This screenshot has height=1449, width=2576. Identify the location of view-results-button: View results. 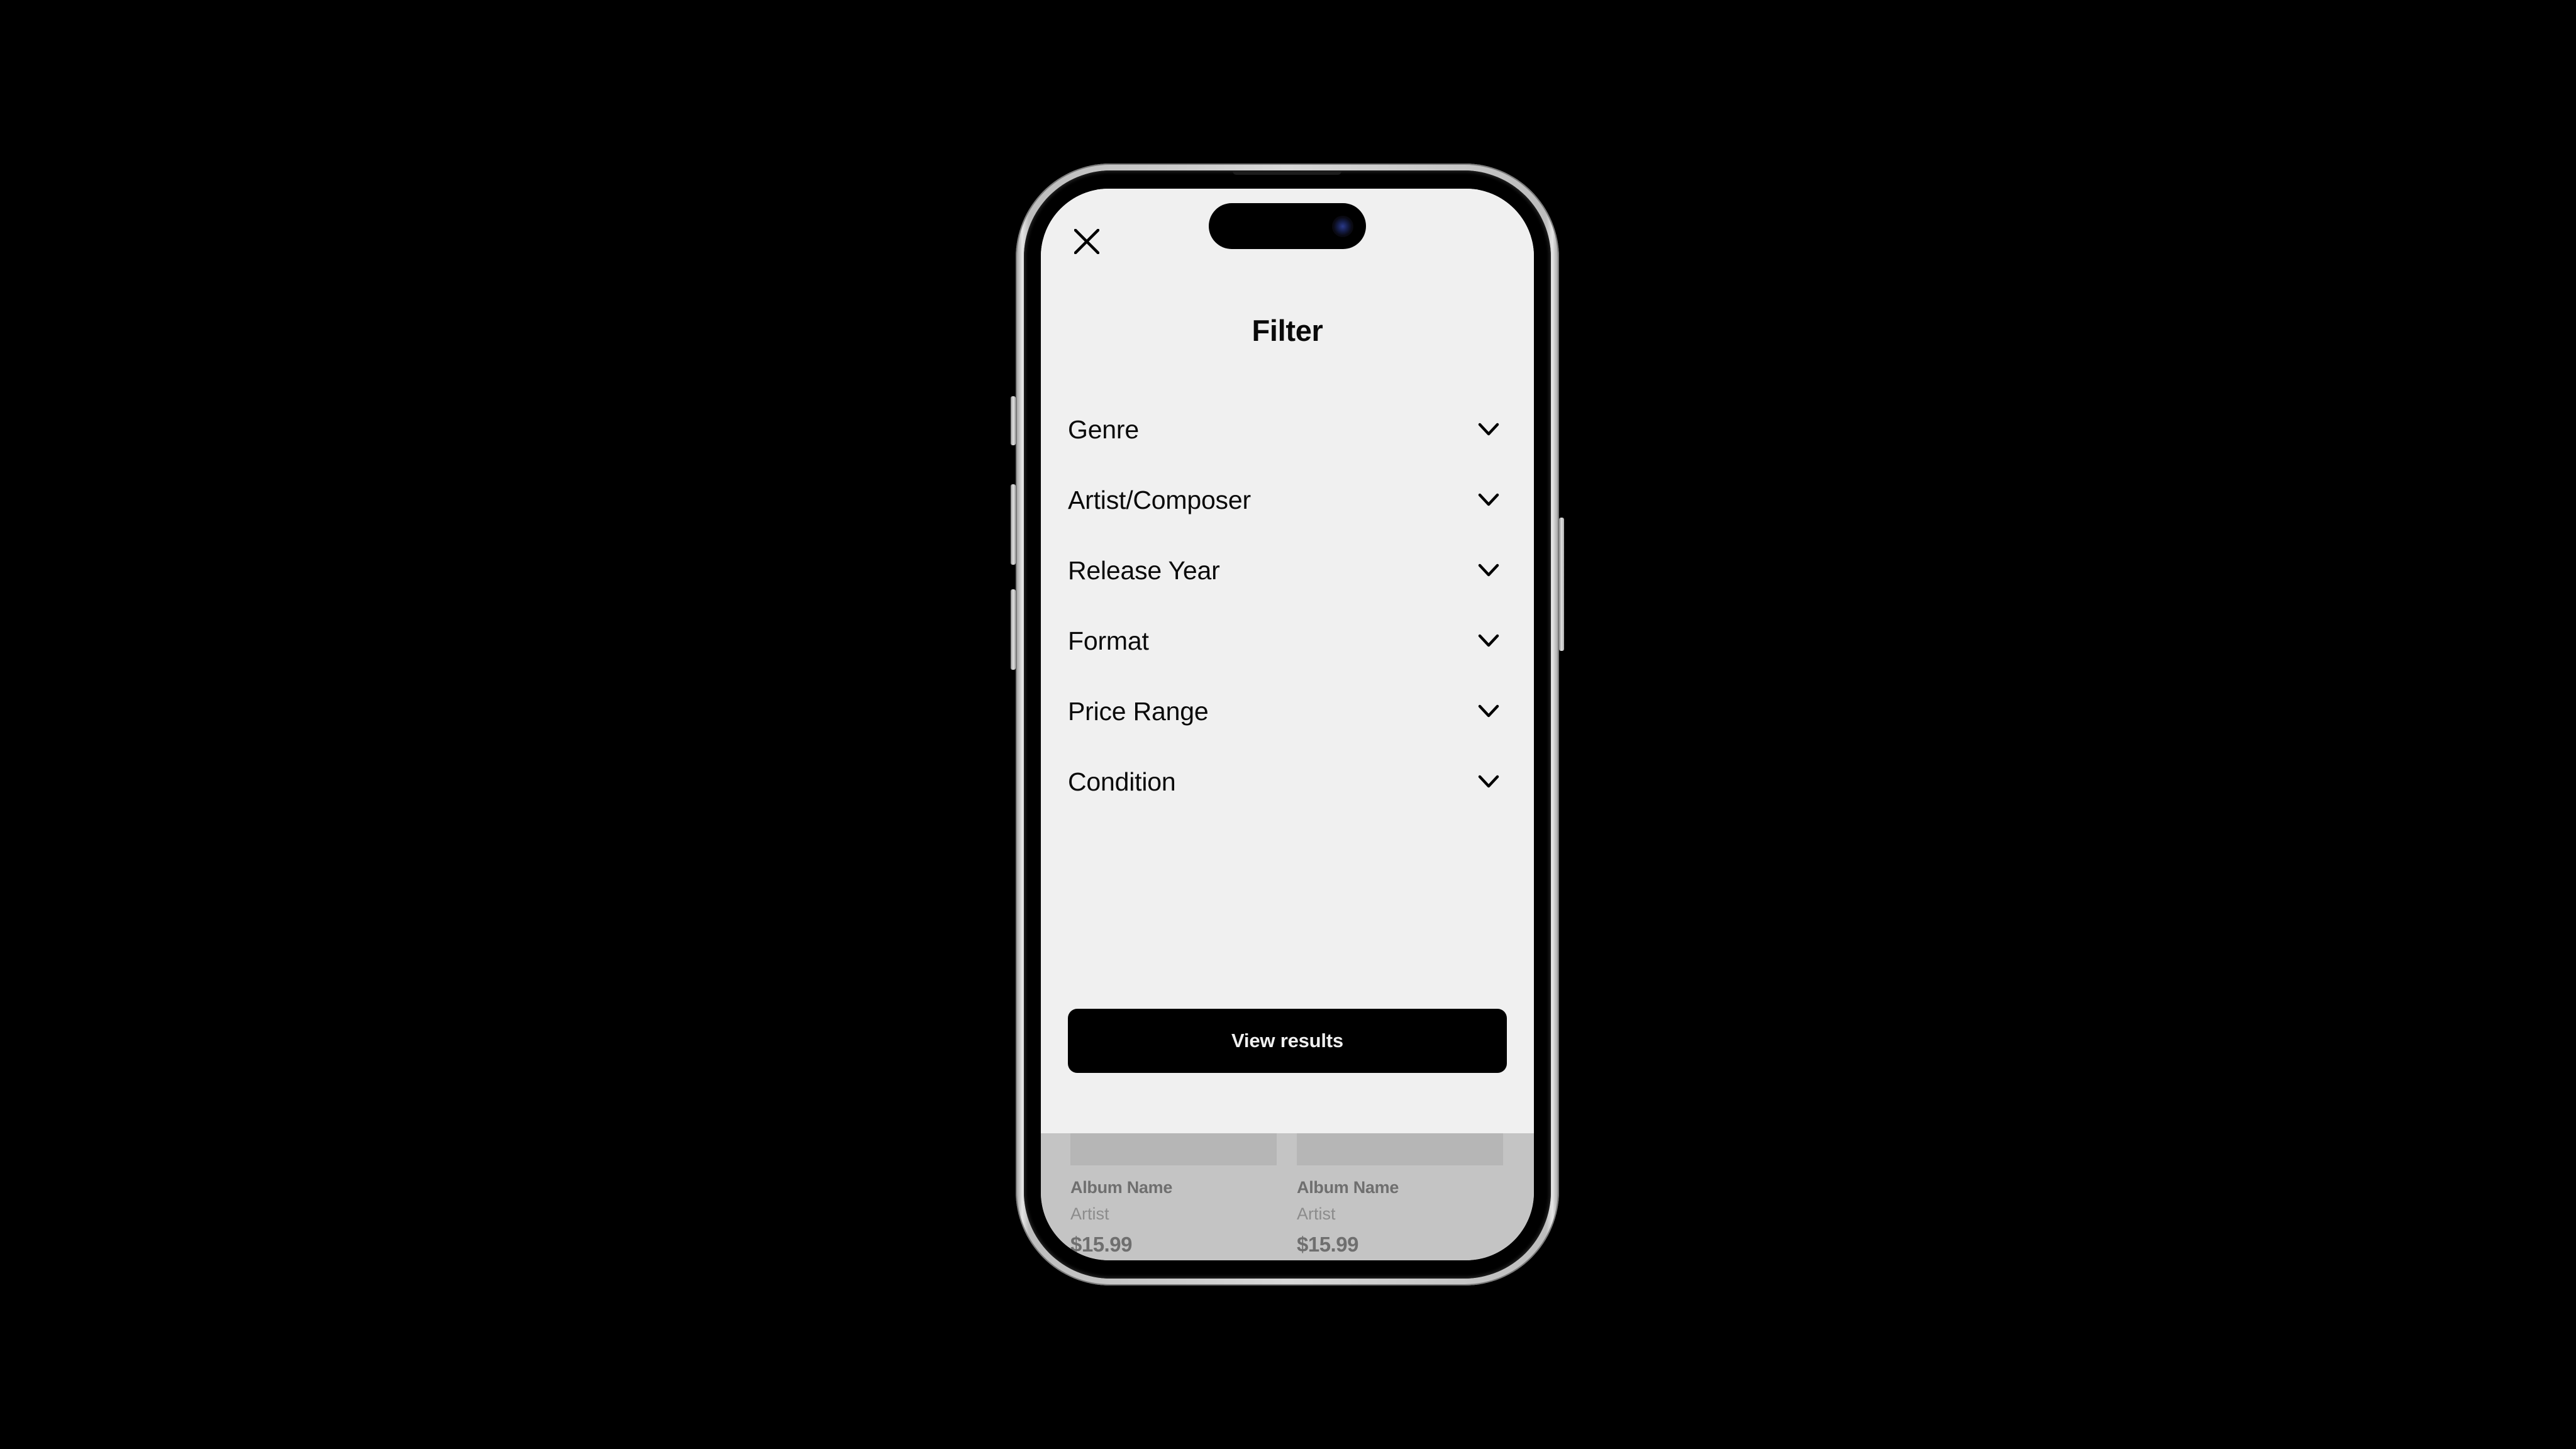
(1287, 1041).